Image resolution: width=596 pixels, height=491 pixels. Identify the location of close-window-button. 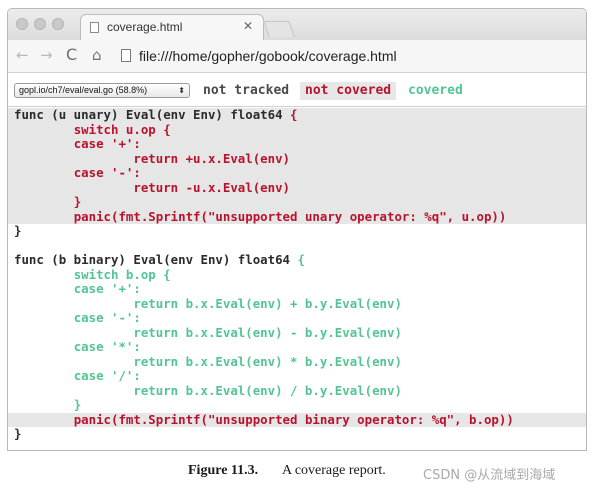
(22, 24).